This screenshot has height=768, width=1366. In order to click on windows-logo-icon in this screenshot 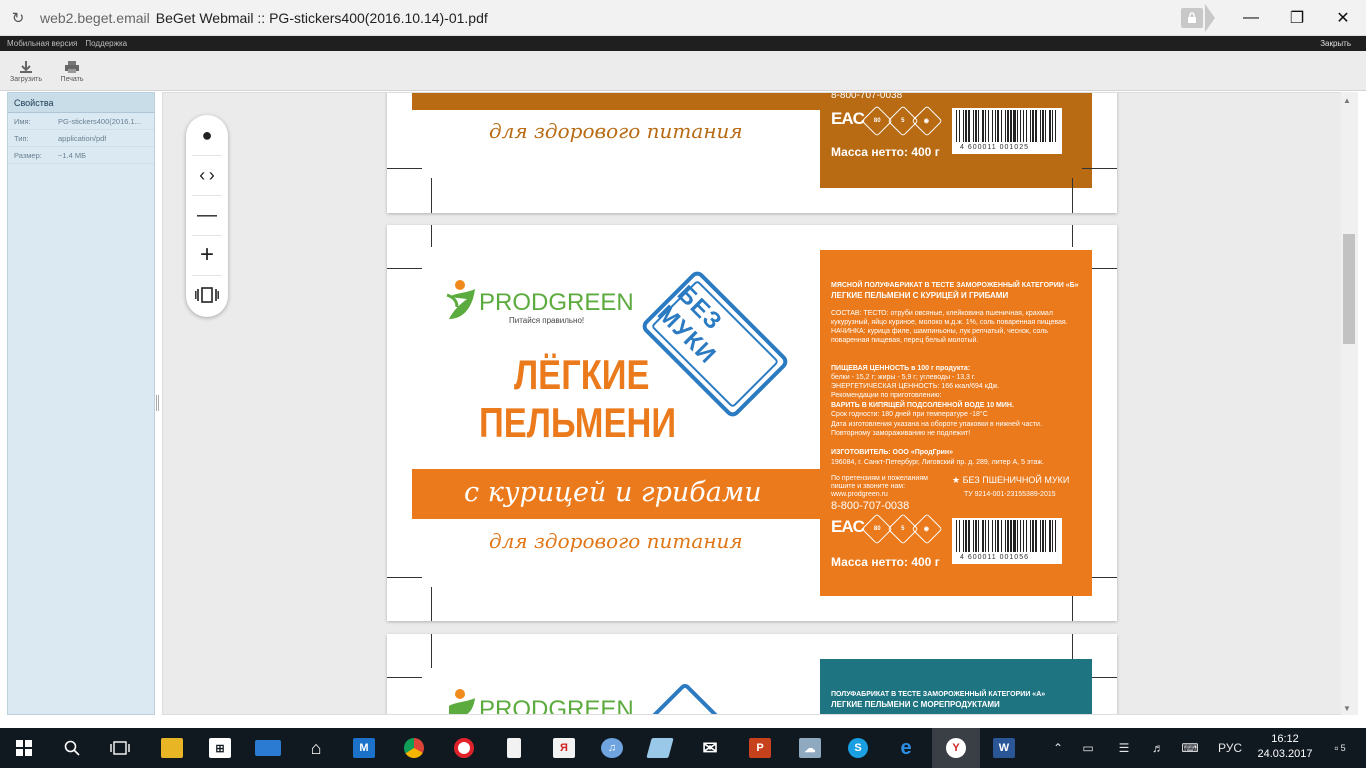, I will do `click(24, 748)`.